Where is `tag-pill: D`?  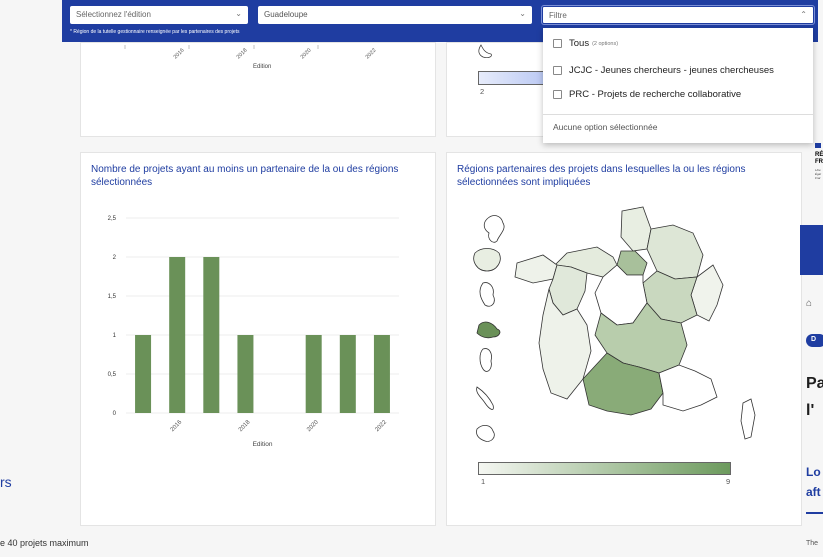
tag-pill: D is located at coordinates (814, 340).